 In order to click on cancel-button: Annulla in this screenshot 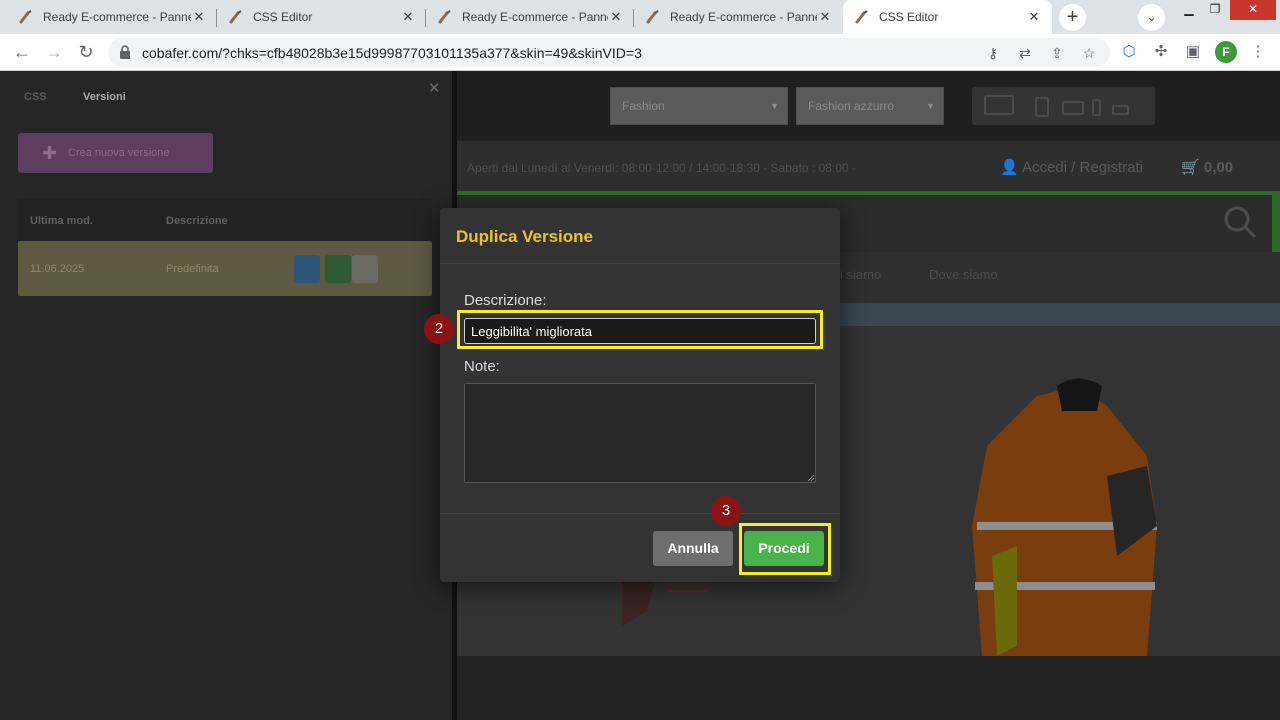, I will do `click(693, 548)`.